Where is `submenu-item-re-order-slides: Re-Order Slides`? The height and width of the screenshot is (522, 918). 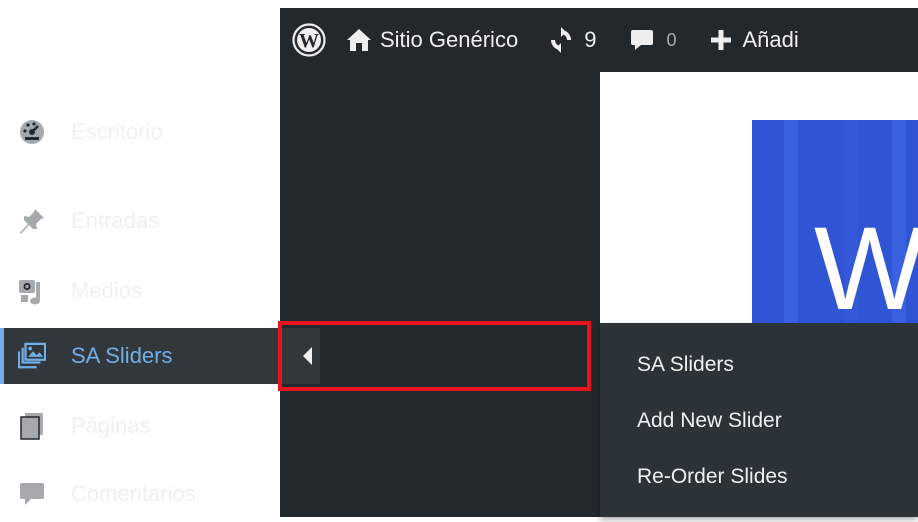 submenu-item-re-order-slides: Re-Order Slides is located at coordinates (712, 477).